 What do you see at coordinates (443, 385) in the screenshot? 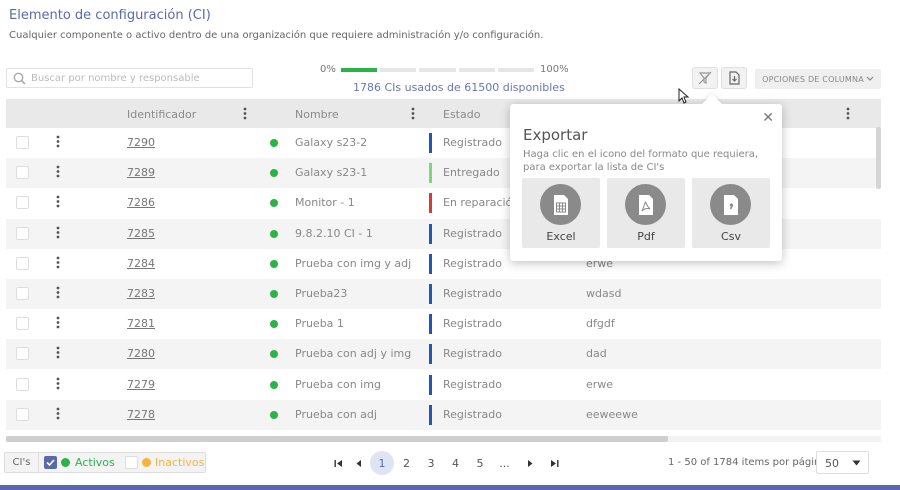
I see `table-row: 7279 Prueba con img Registrado erwe` at bounding box center [443, 385].